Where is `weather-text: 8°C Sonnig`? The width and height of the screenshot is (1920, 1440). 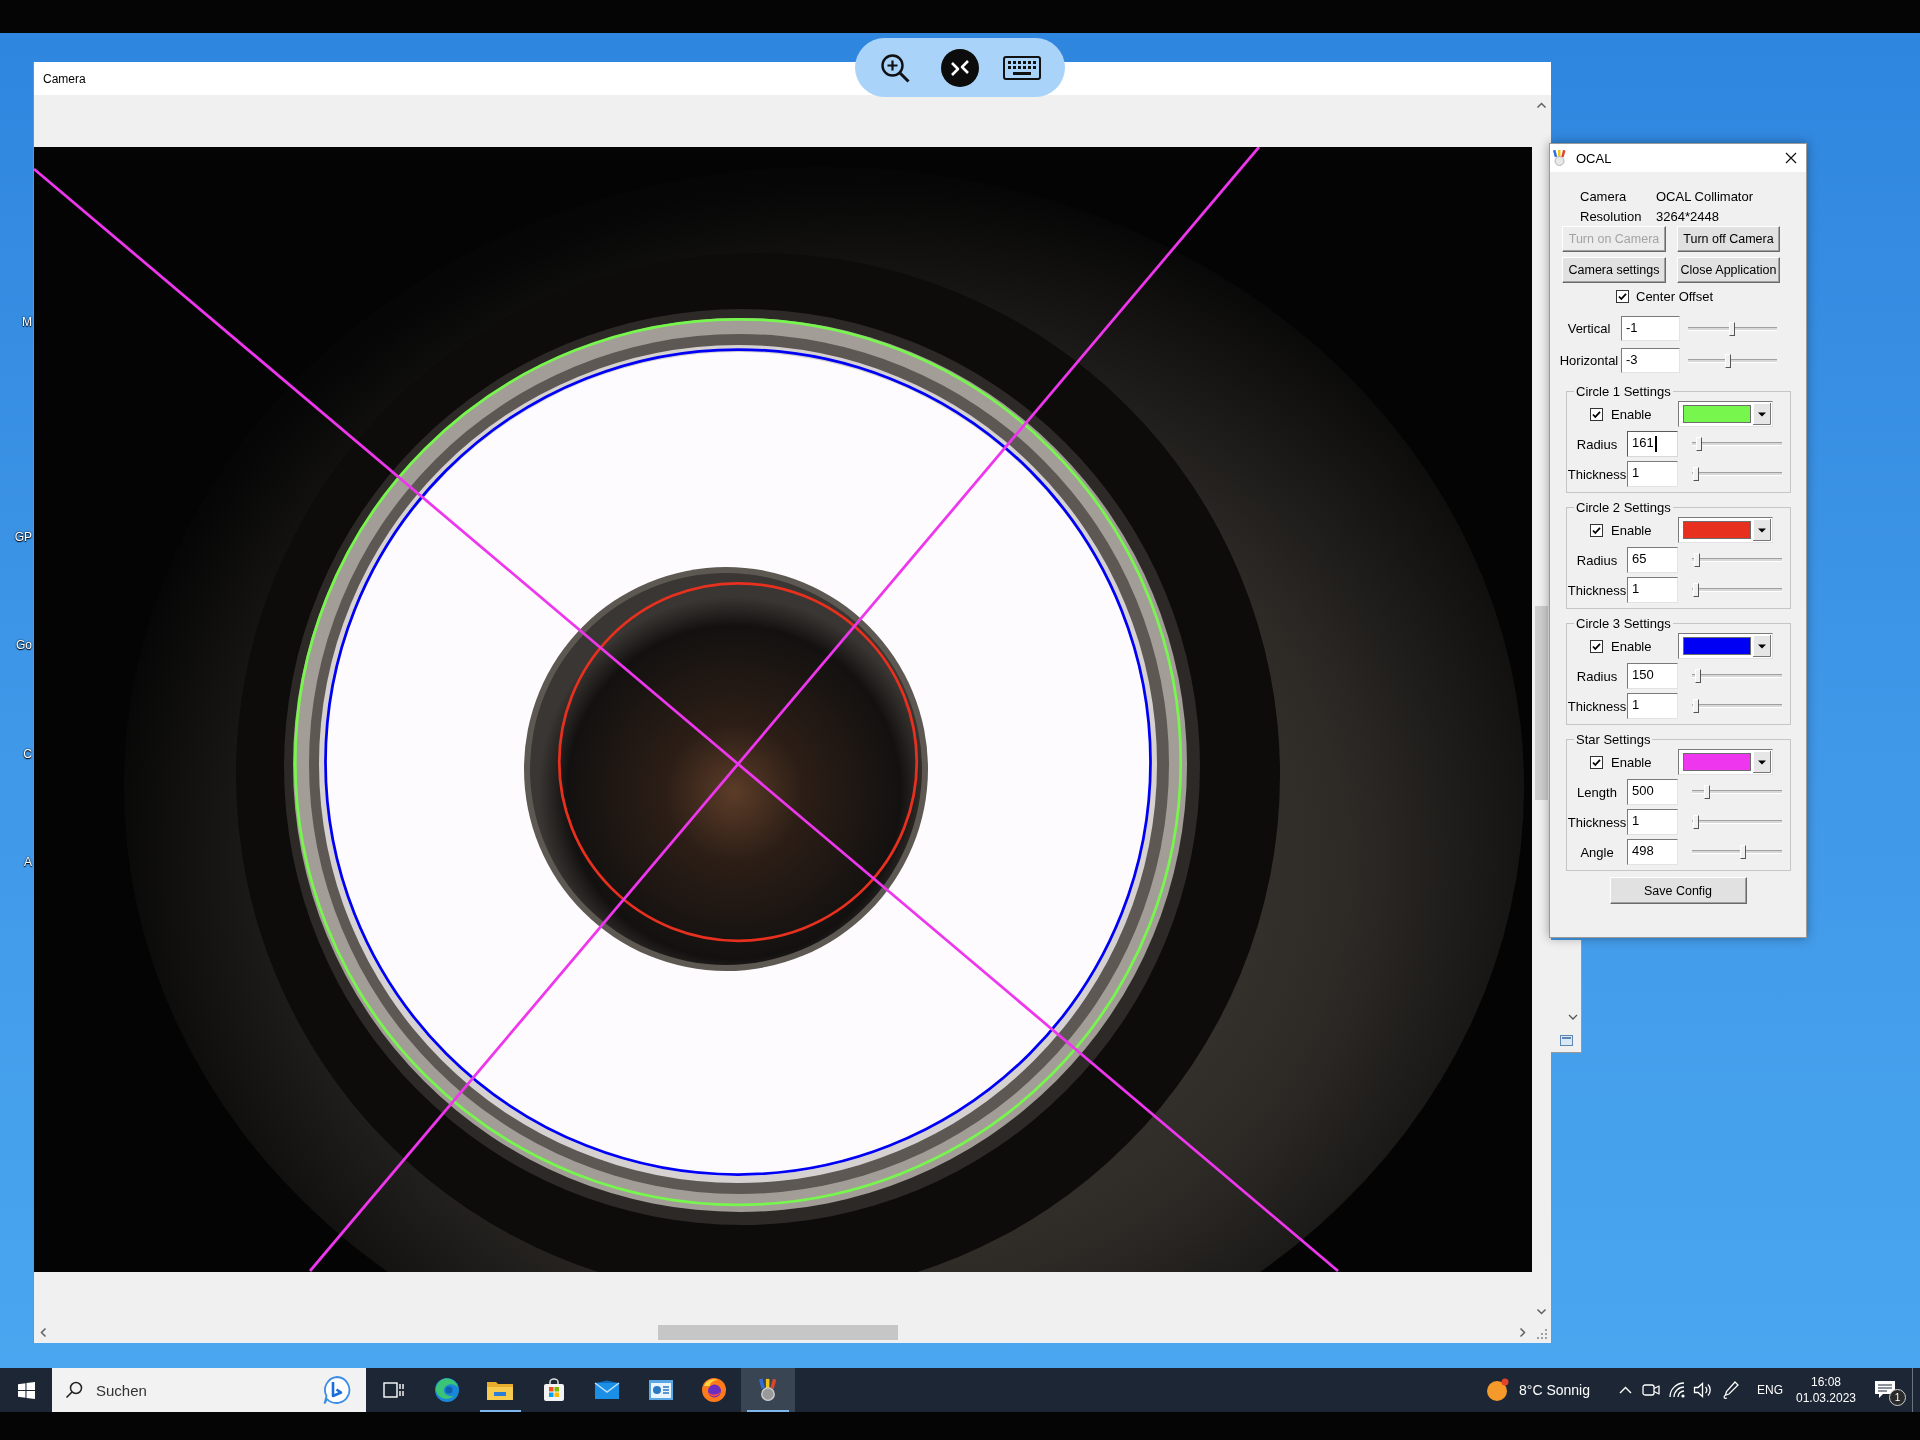
weather-text: 8°C Sonnig is located at coordinates (1554, 1390).